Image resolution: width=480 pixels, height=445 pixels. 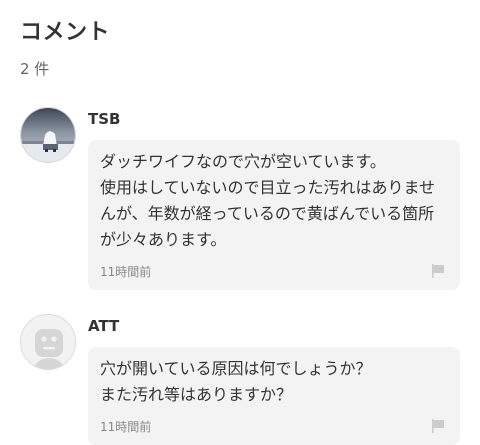 I want to click on username: TSB, so click(x=275, y=120).